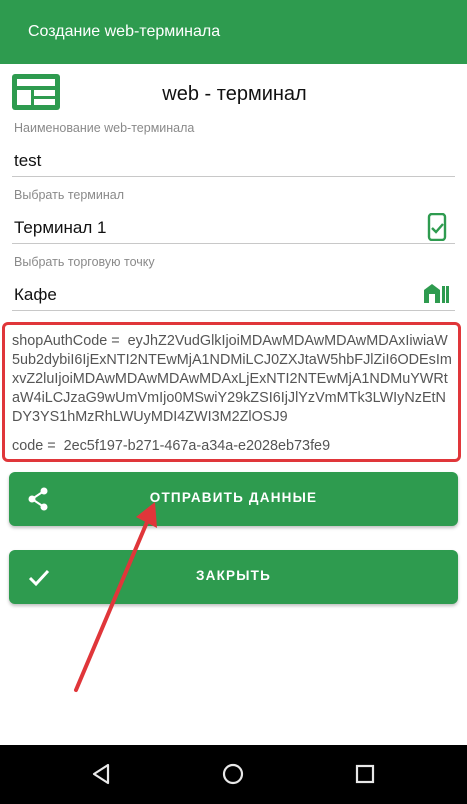 Image resolution: width=467 pixels, height=804 pixels. I want to click on point-select-value: Кафе, so click(233, 295).